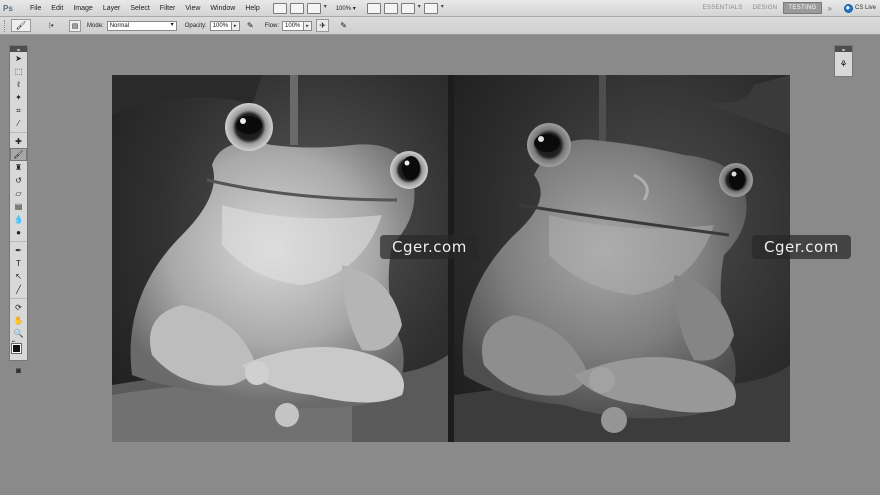 The width and height of the screenshot is (880, 495). I want to click on arrange-documents-icon, so click(410, 8).